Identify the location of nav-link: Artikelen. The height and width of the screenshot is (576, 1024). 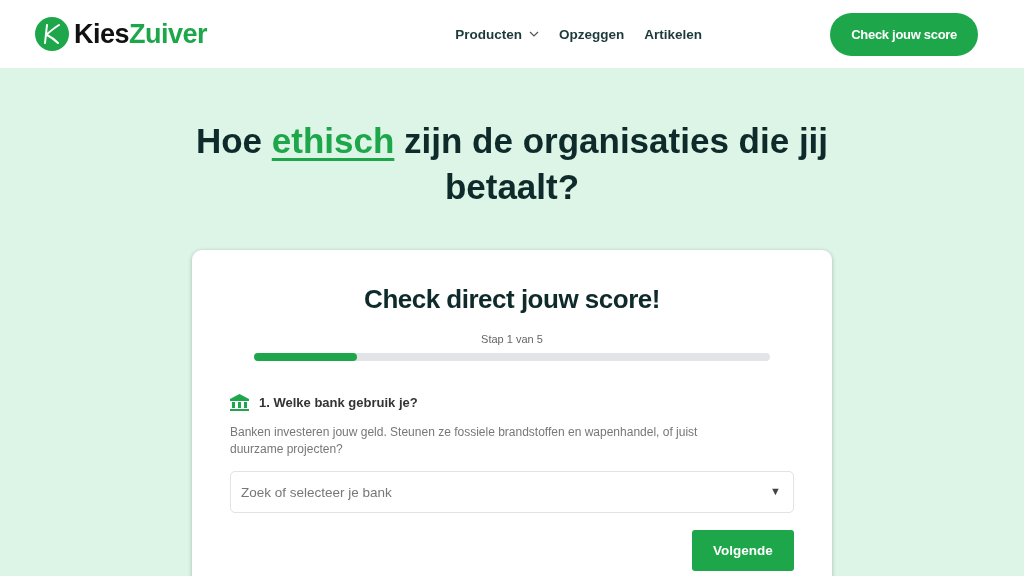
(673, 34).